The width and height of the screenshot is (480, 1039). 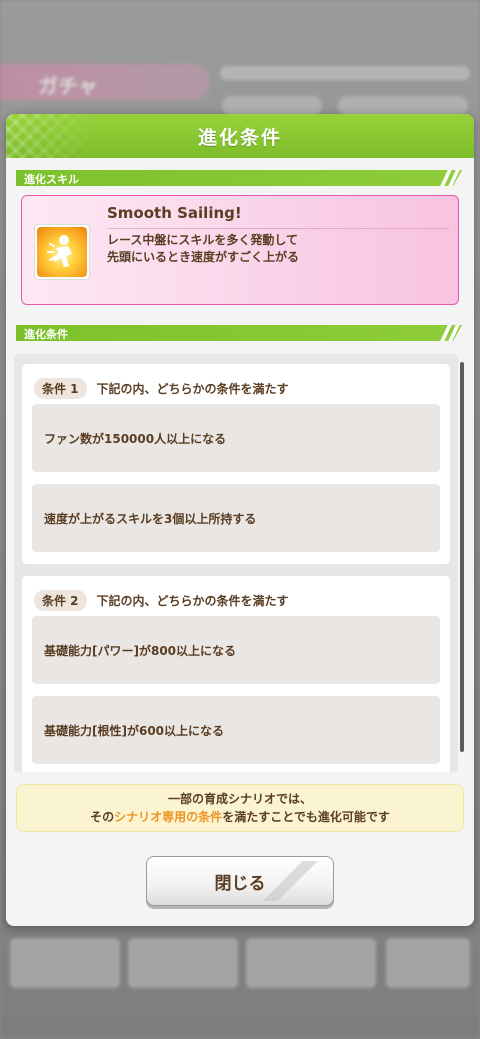 I want to click on notice-text: を満たすことでも進化可能です, so click(x=306, y=817).